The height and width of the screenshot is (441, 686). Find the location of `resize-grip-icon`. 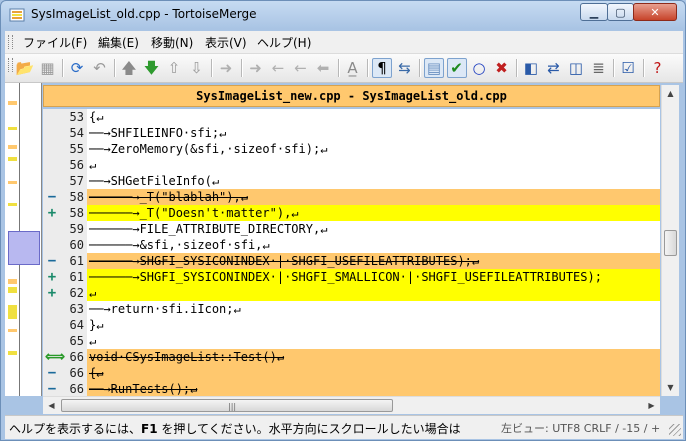

resize-grip-icon is located at coordinates (675, 430).